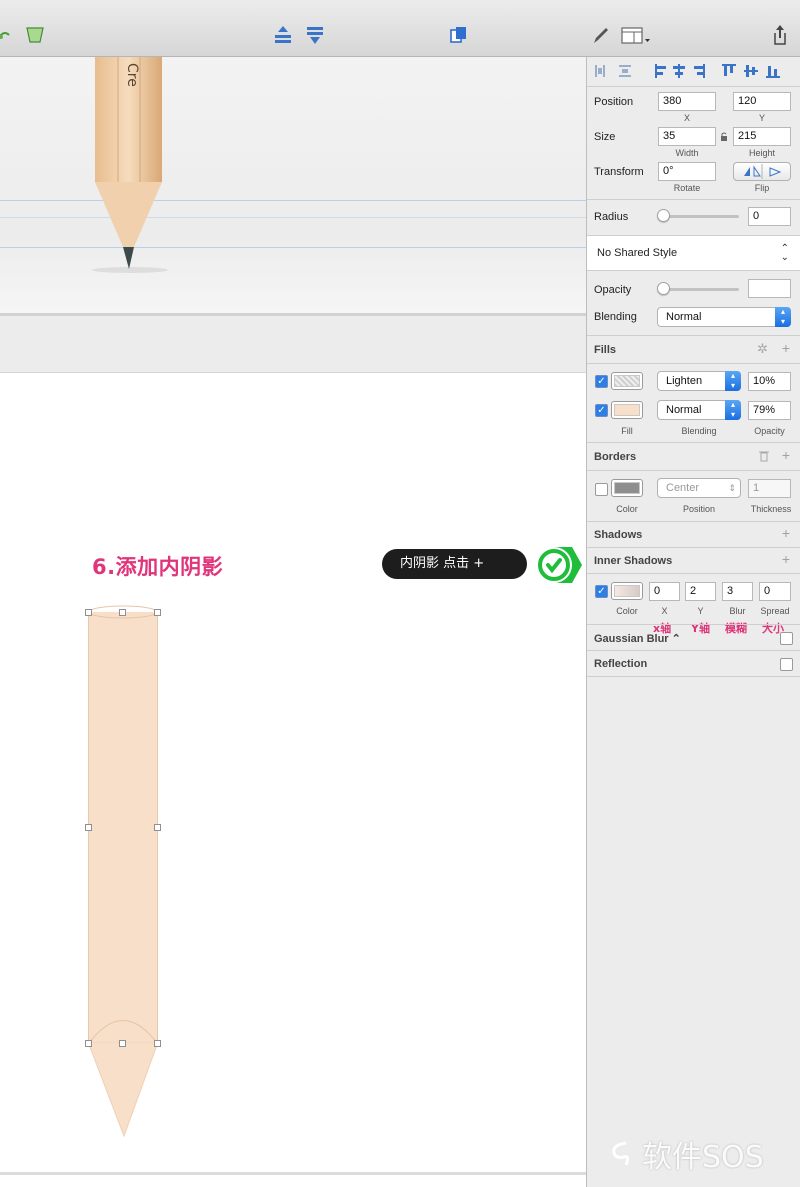 The height and width of the screenshot is (1187, 800). I want to click on gear-icon: ✲, so click(762, 349).